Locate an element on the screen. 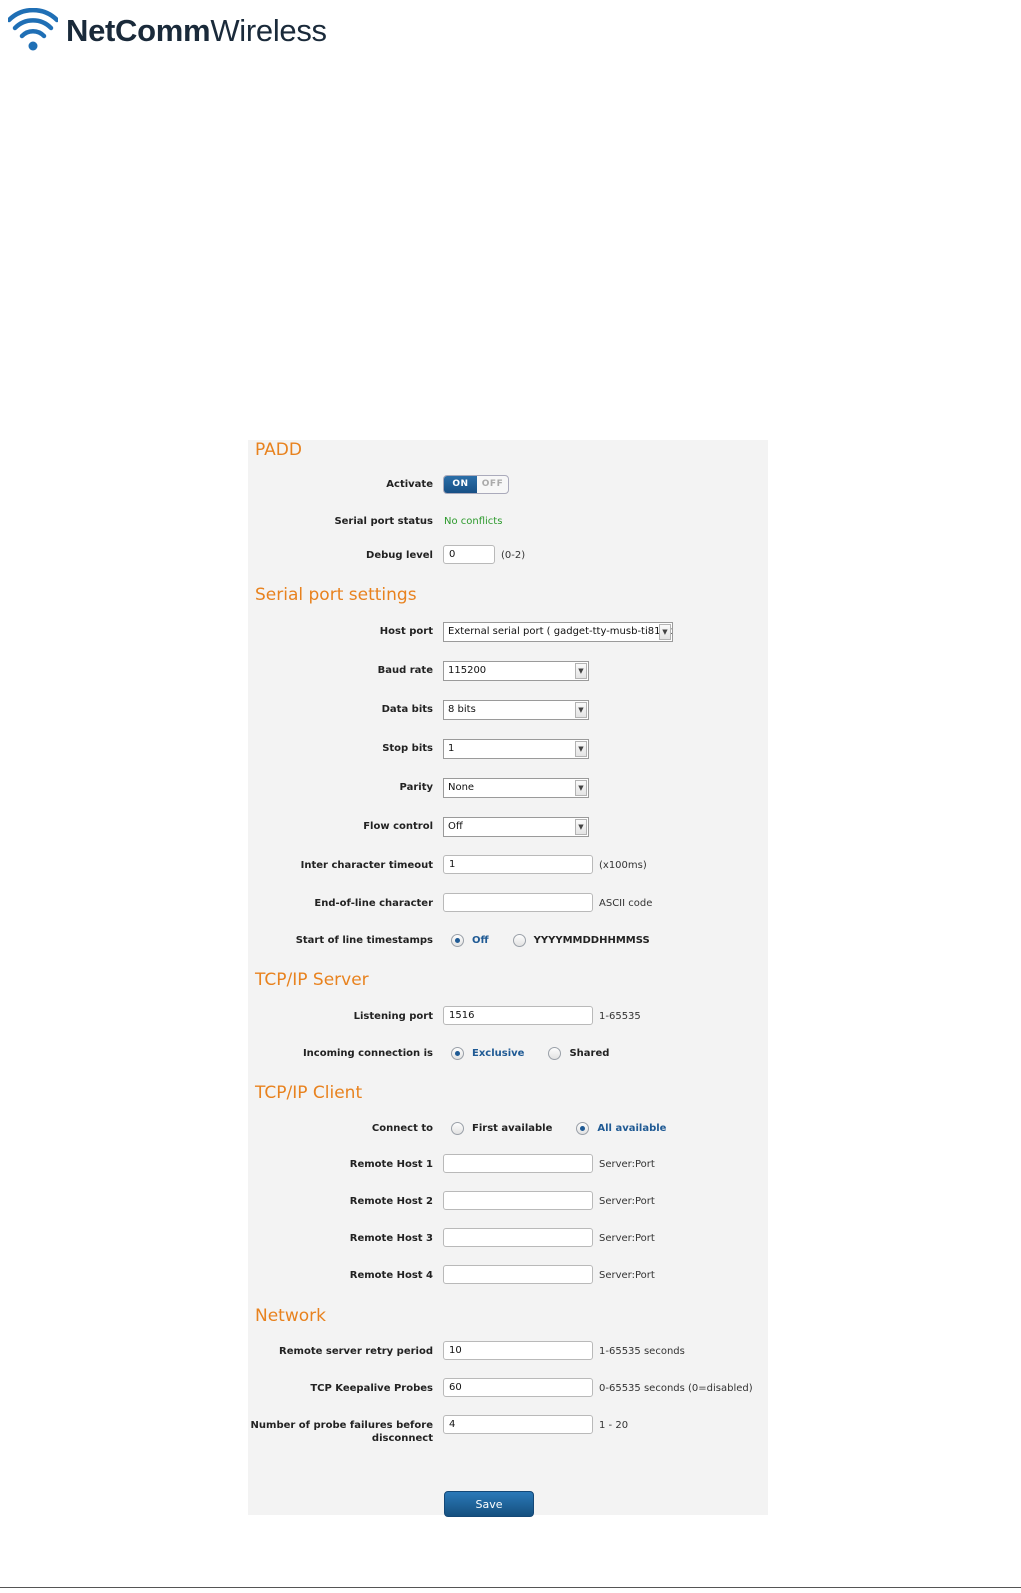 Image resolution: width=1021 pixels, height=1593 pixels. listening-port-input: 1516 is located at coordinates (518, 1015).